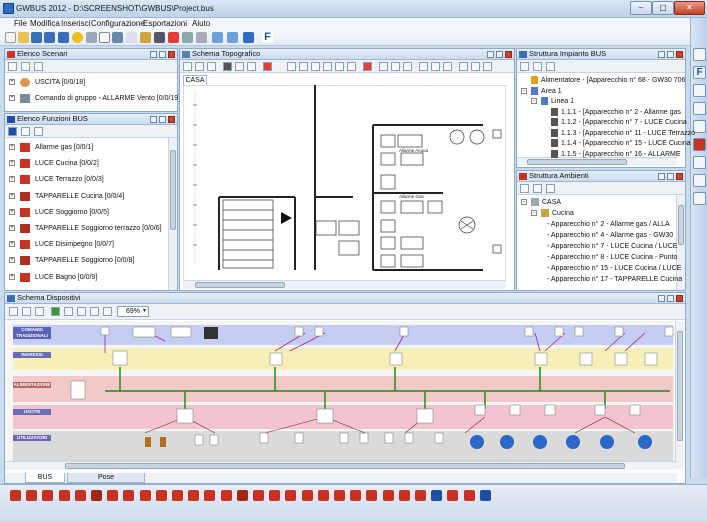  Describe the element at coordinates (45, 478) in the screenshot. I see `tab-bus: BUS` at that location.